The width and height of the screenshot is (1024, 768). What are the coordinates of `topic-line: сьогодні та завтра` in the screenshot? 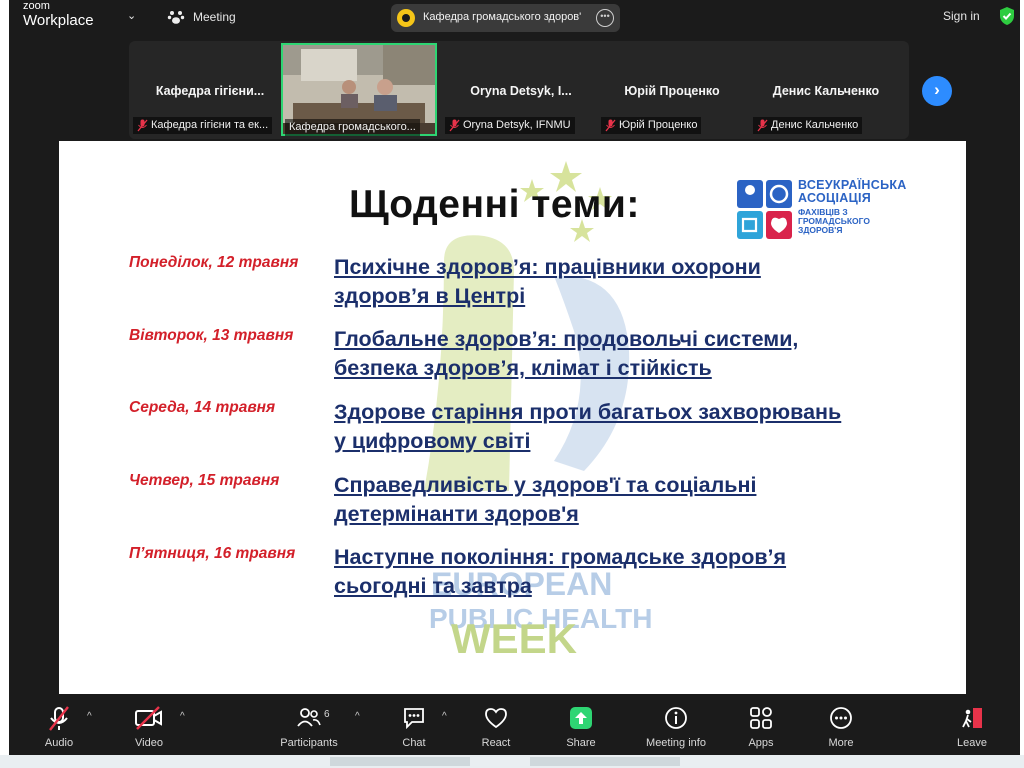 It's located at (433, 586).